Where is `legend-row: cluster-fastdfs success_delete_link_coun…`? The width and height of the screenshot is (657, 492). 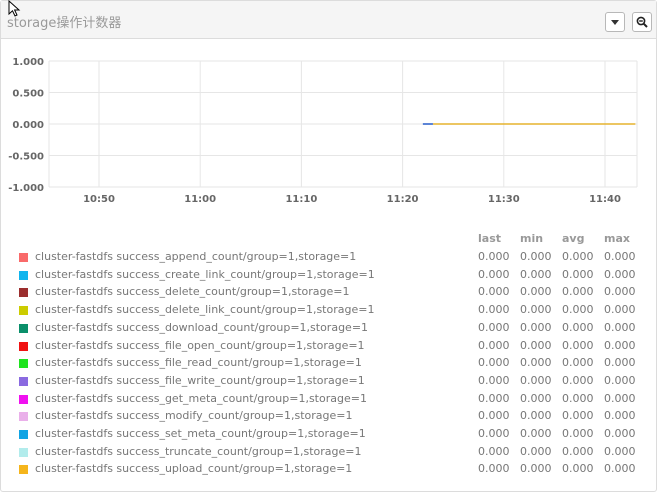 legend-row: cluster-fastdfs success_delete_link_coun… is located at coordinates (328, 311).